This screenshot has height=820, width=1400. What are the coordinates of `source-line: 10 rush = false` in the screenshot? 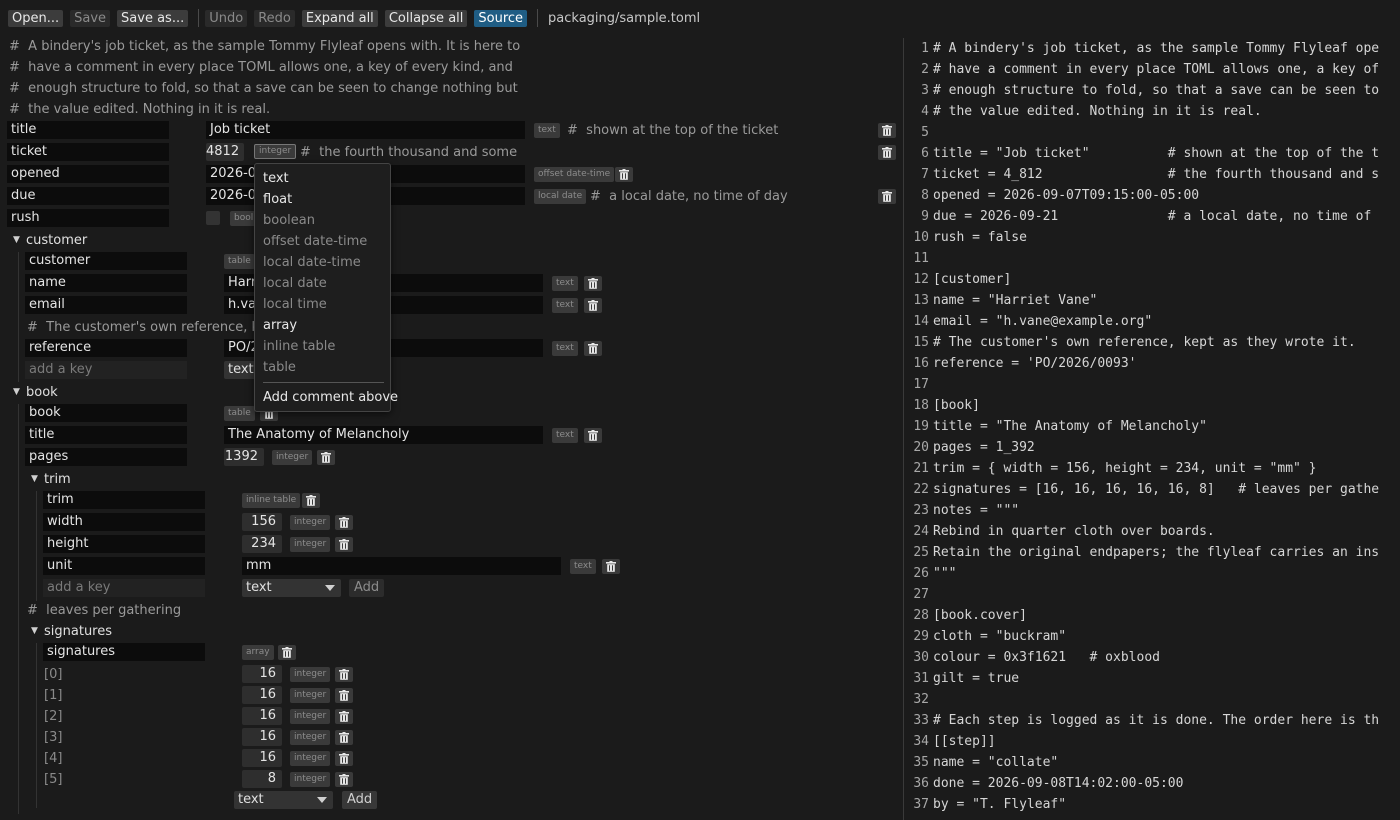 It's located at (966, 237).